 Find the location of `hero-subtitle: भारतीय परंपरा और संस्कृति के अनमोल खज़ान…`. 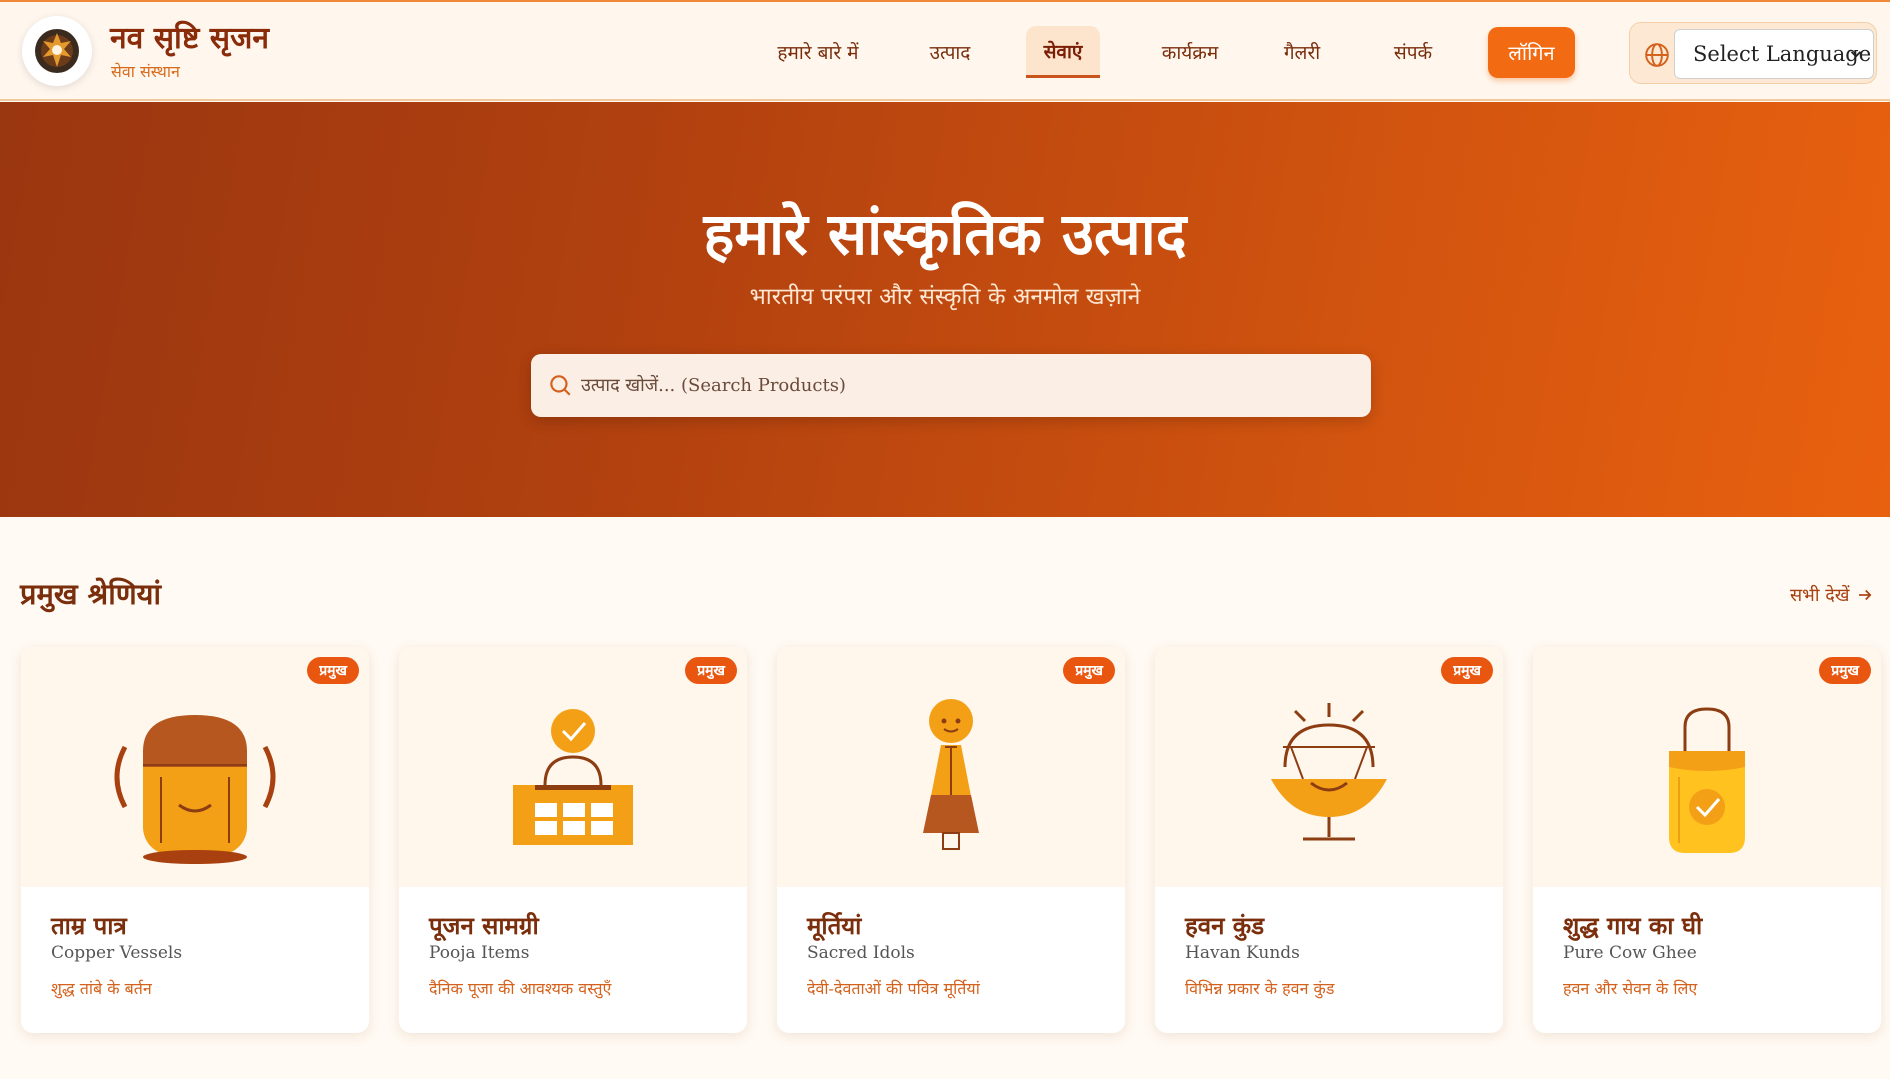

hero-subtitle: भारतीय परंपरा और संस्कृति के अनमोल खज़ान… is located at coordinates (945, 297).